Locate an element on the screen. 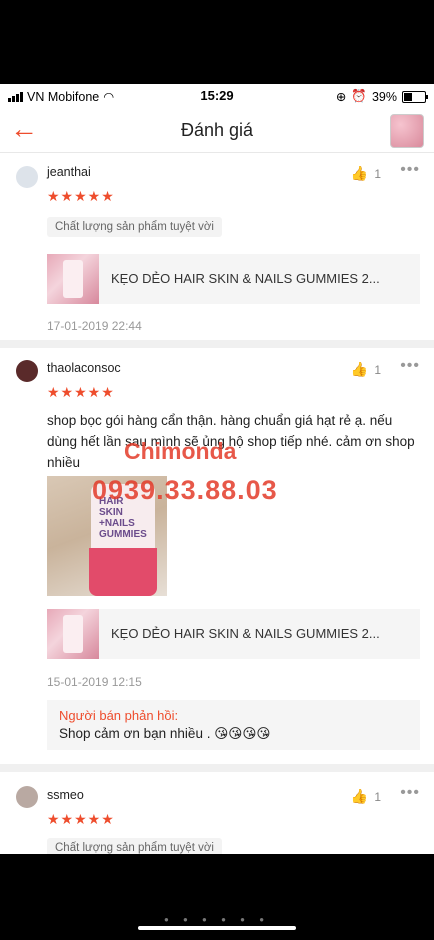  page-header: ← Đánh giá is located at coordinates (217, 130).